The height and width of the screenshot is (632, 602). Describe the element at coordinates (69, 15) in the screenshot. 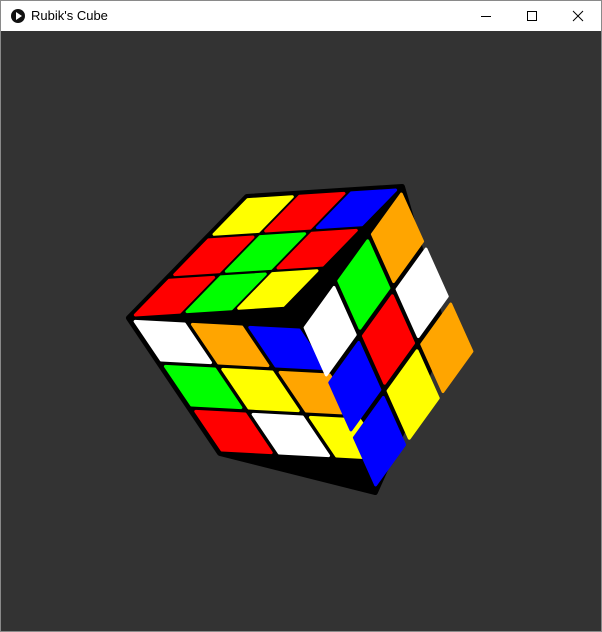

I see `window-title: Rubik's Cube` at that location.